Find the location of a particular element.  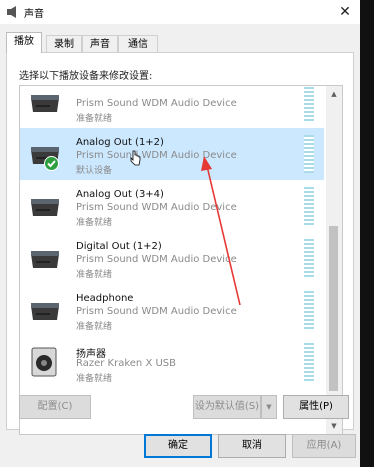

window-title: 声音 is located at coordinates (34, 14).